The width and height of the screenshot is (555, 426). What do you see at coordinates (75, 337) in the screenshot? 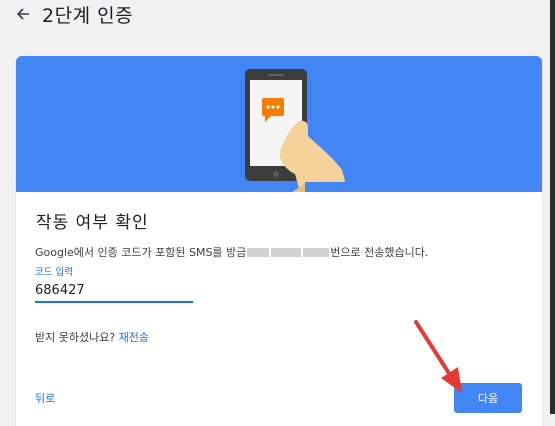
I see `not-received-label: 받지 못하셨나요?` at bounding box center [75, 337].